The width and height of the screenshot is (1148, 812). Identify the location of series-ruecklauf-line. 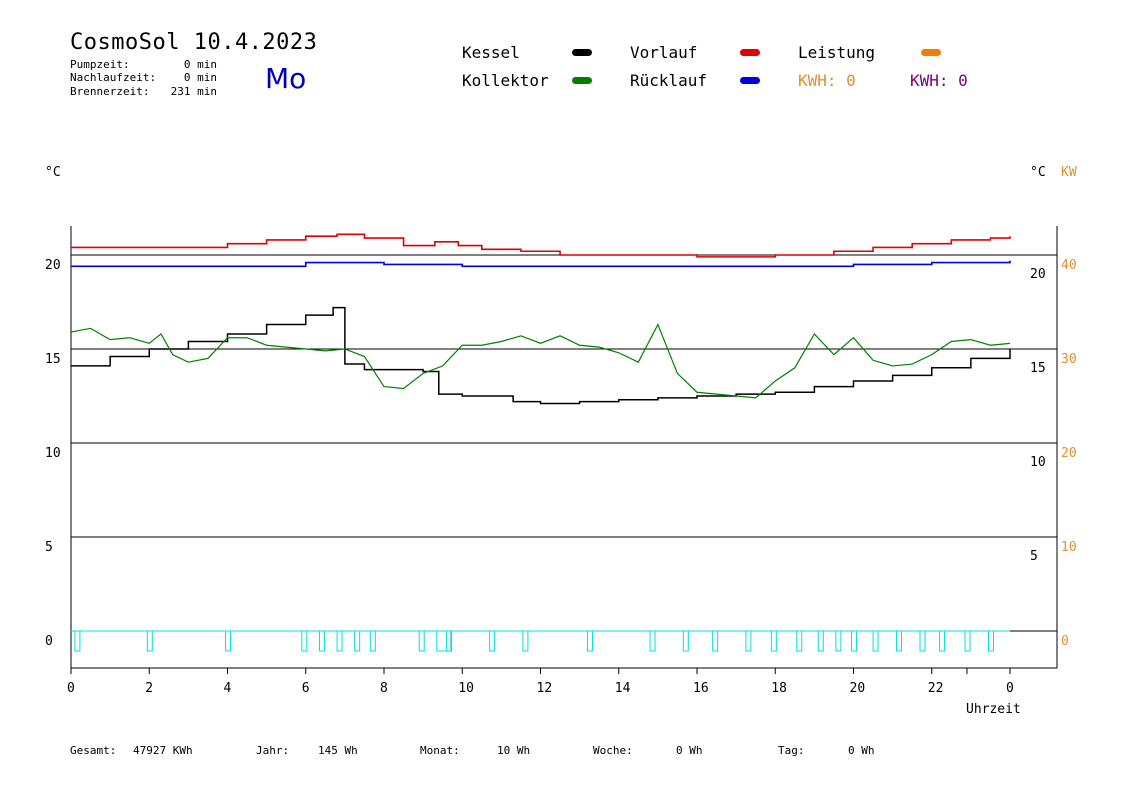
(541, 264).